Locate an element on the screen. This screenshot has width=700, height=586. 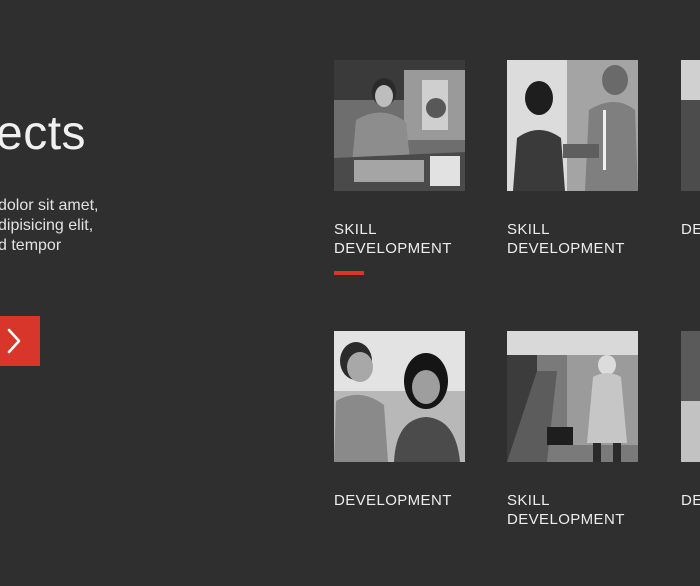
photo-man-with-equipment is located at coordinates (399, 125).